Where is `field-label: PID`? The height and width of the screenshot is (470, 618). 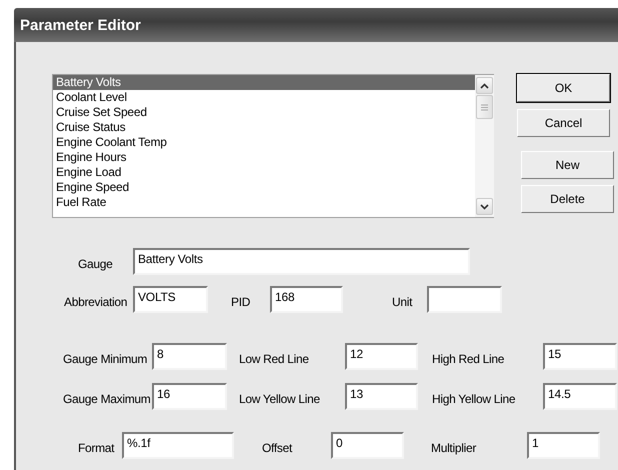 field-label: PID is located at coordinates (240, 303).